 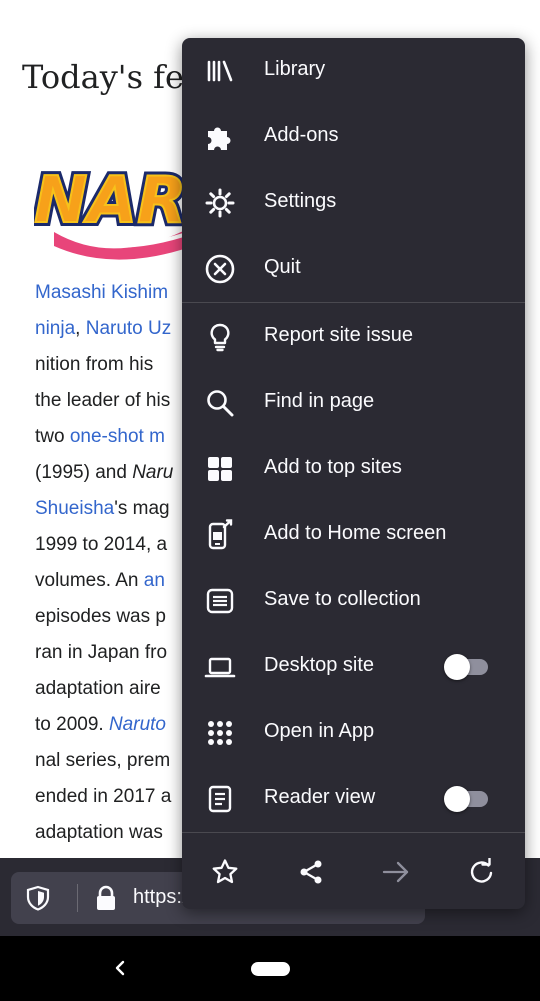 I want to click on article-text-line: 1999 to 2014, a, so click(x=101, y=545).